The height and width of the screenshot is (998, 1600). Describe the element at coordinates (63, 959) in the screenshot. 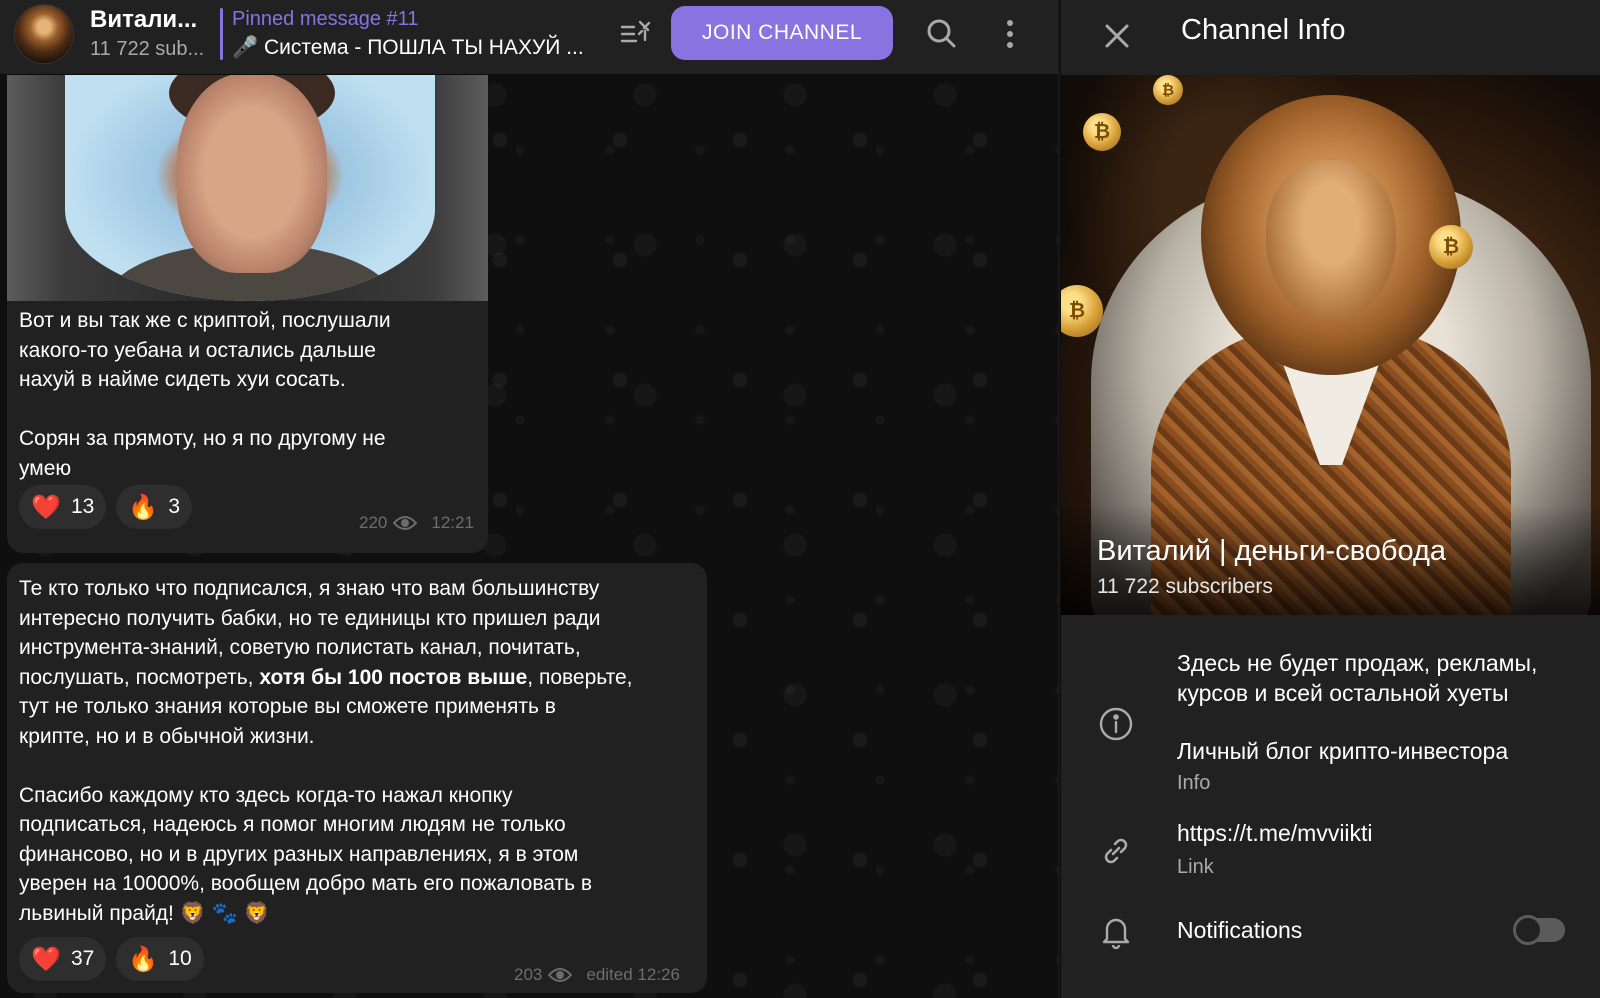

I see `reaction-heart: ❤️ 37` at that location.